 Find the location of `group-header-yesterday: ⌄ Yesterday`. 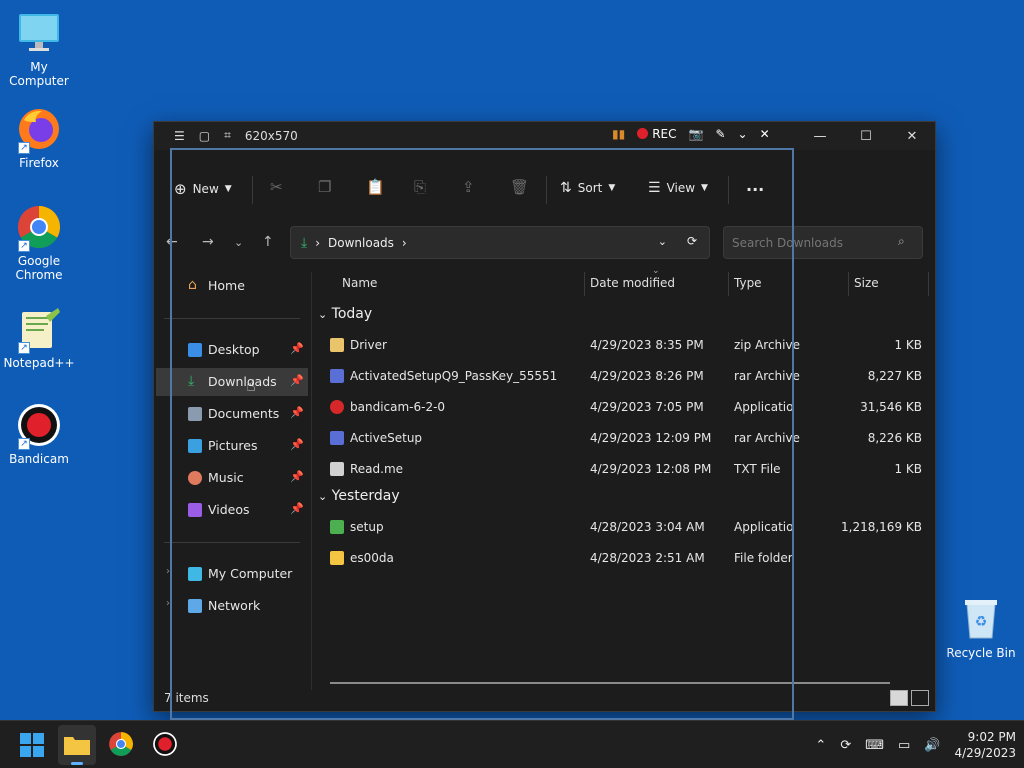

group-header-yesterday: ⌄ Yesterday is located at coordinates (359, 496).